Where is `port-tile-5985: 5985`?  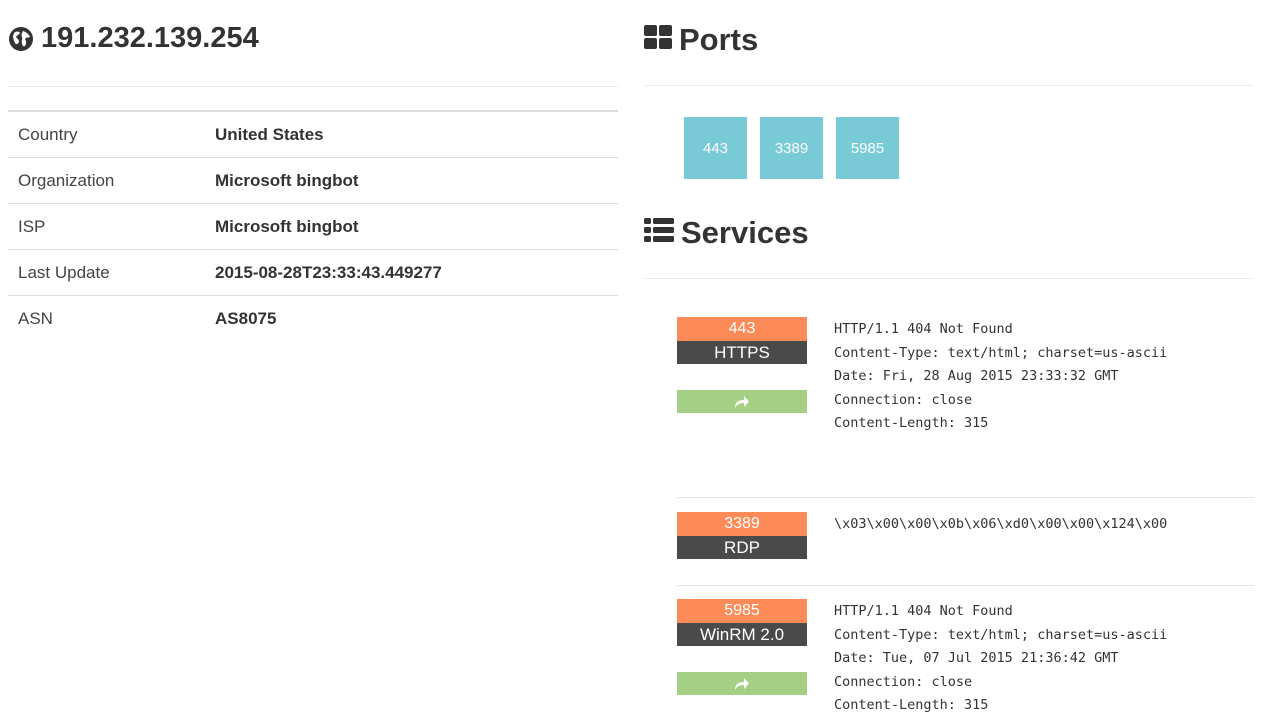 port-tile-5985: 5985 is located at coordinates (867, 148).